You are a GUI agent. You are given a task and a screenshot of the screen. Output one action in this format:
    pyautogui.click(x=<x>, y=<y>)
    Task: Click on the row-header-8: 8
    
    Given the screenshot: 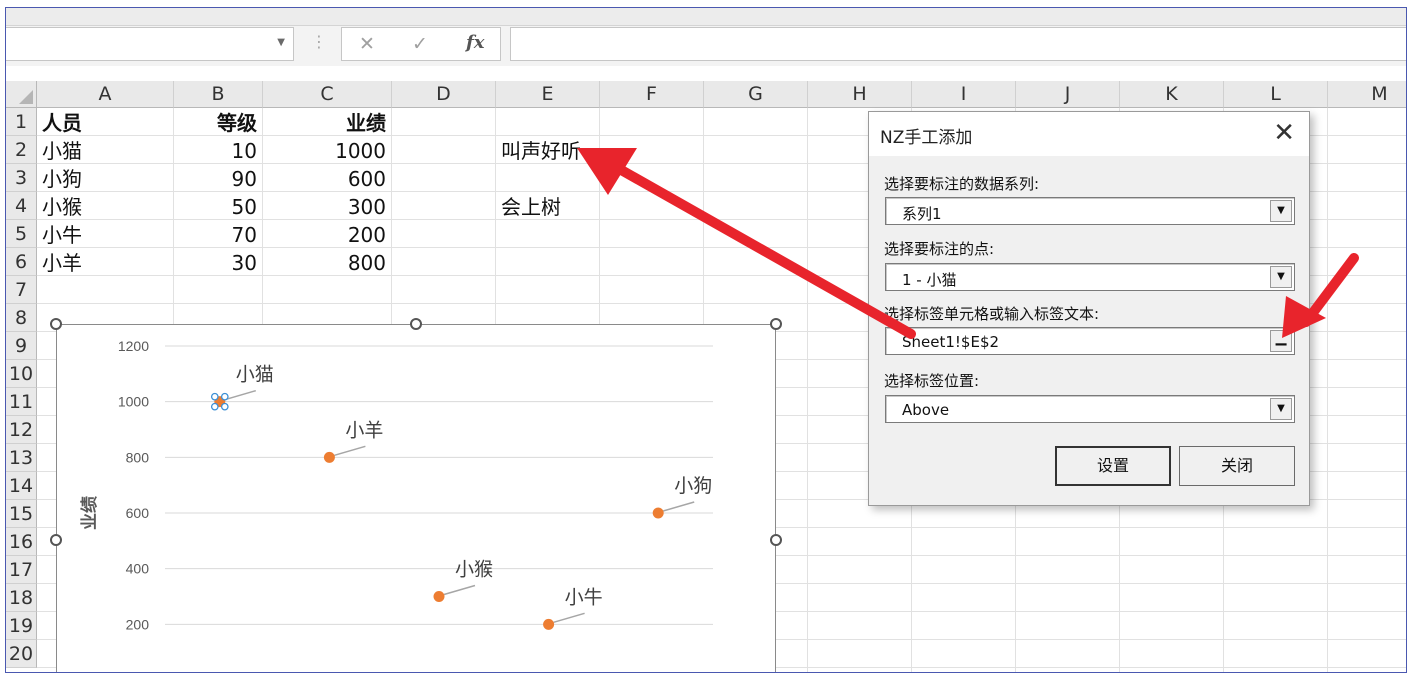 What is the action you would take?
    pyautogui.click(x=21, y=318)
    